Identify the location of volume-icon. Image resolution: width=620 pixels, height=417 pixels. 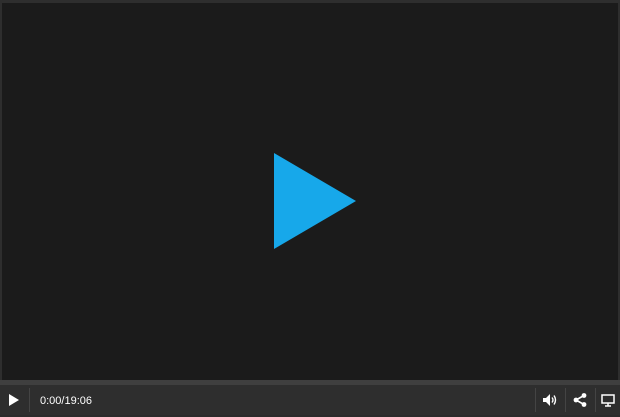
(550, 400).